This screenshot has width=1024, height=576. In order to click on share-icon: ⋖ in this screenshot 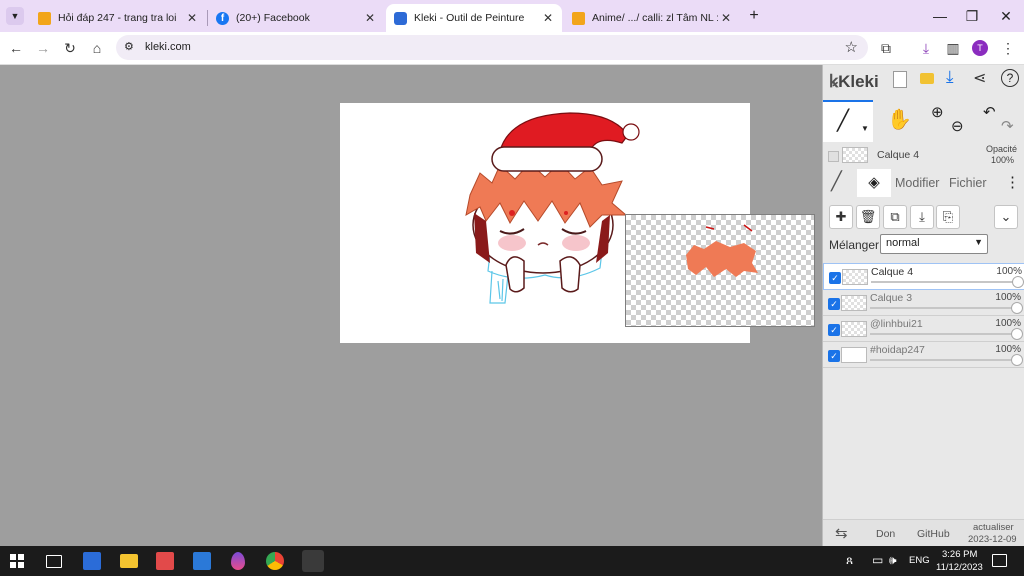, I will do `click(979, 78)`.